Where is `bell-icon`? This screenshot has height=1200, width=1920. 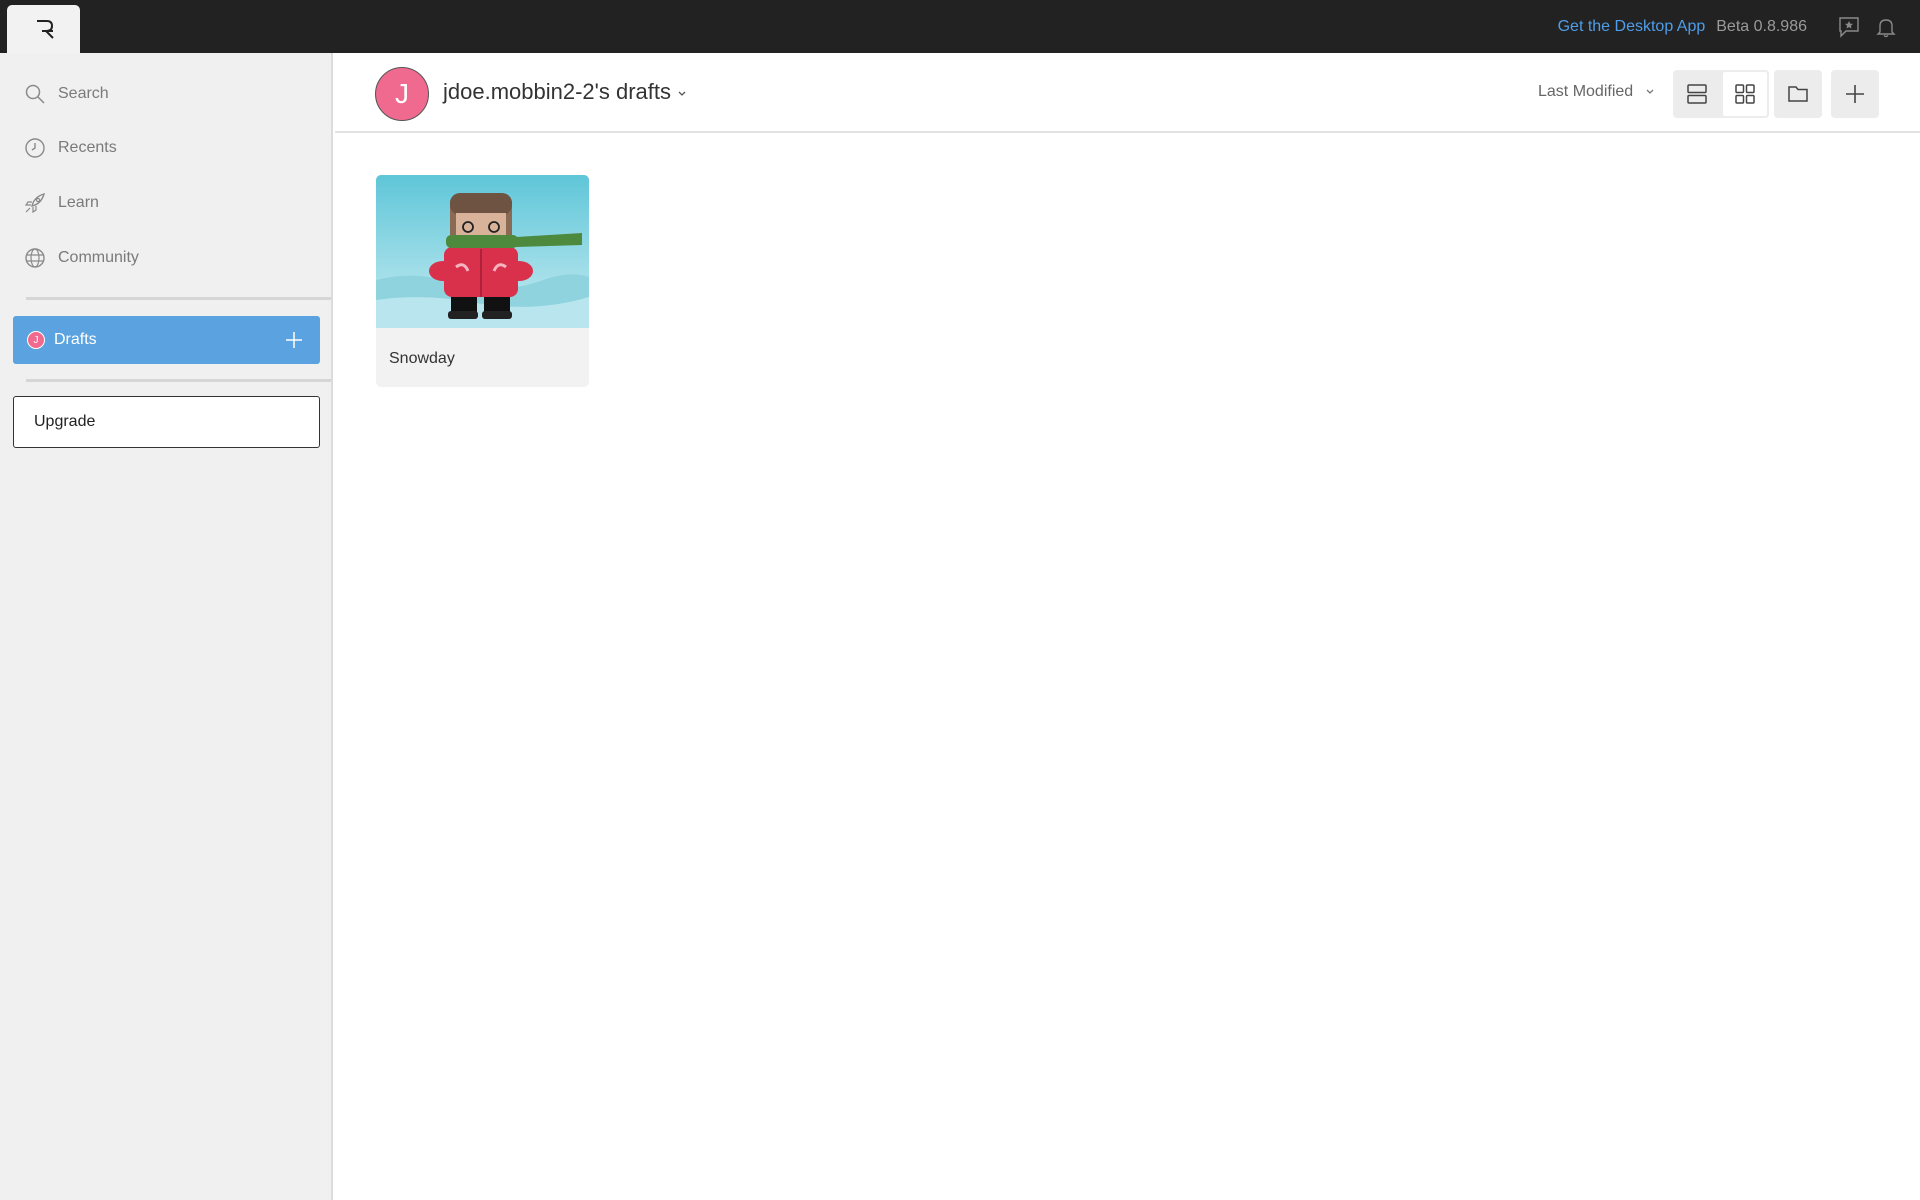
bell-icon is located at coordinates (1886, 27).